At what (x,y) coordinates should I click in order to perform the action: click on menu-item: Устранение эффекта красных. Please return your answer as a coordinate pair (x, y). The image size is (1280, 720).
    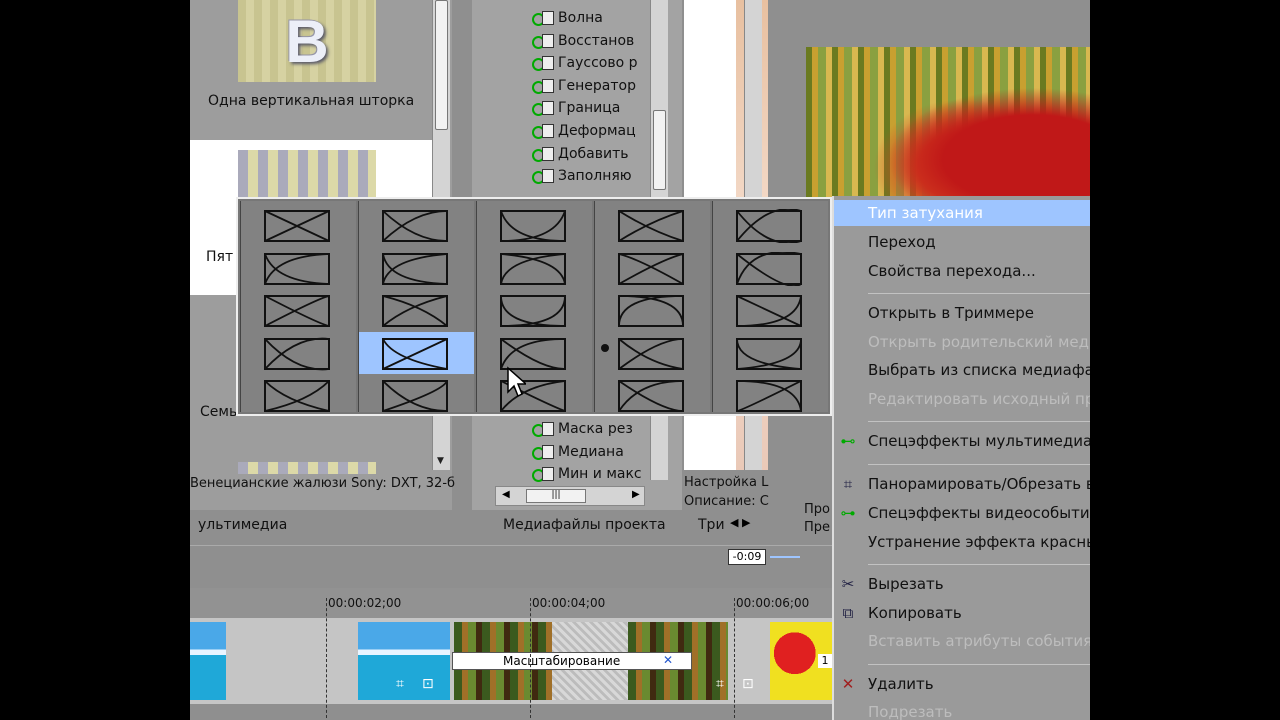
    Looking at the image, I should click on (962, 542).